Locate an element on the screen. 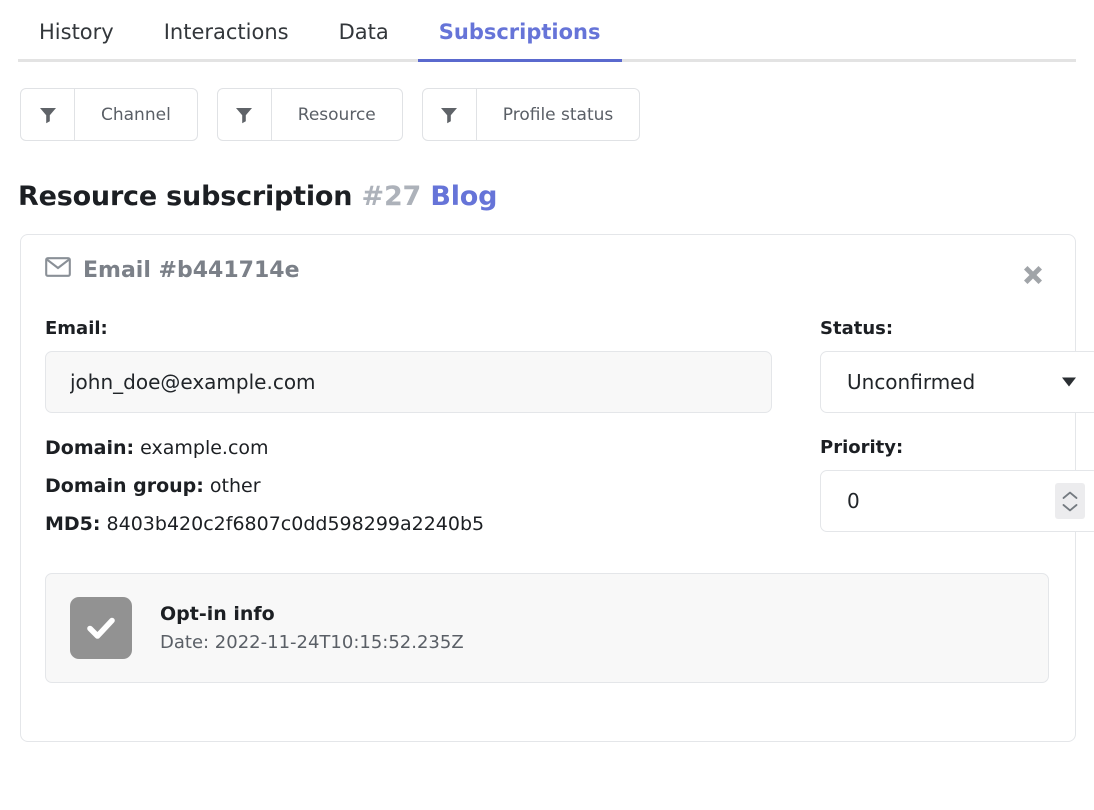 This screenshot has width=1094, height=810. chevron-down-icon is located at coordinates (1070, 507).